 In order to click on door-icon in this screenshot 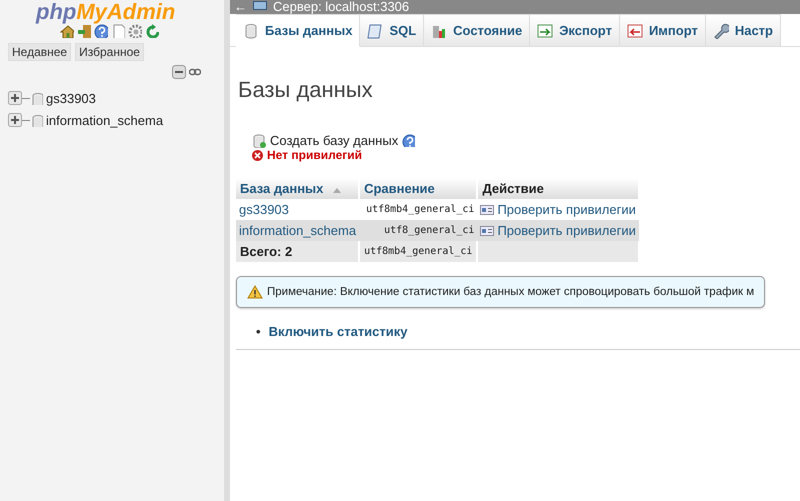, I will do `click(84, 31)`.